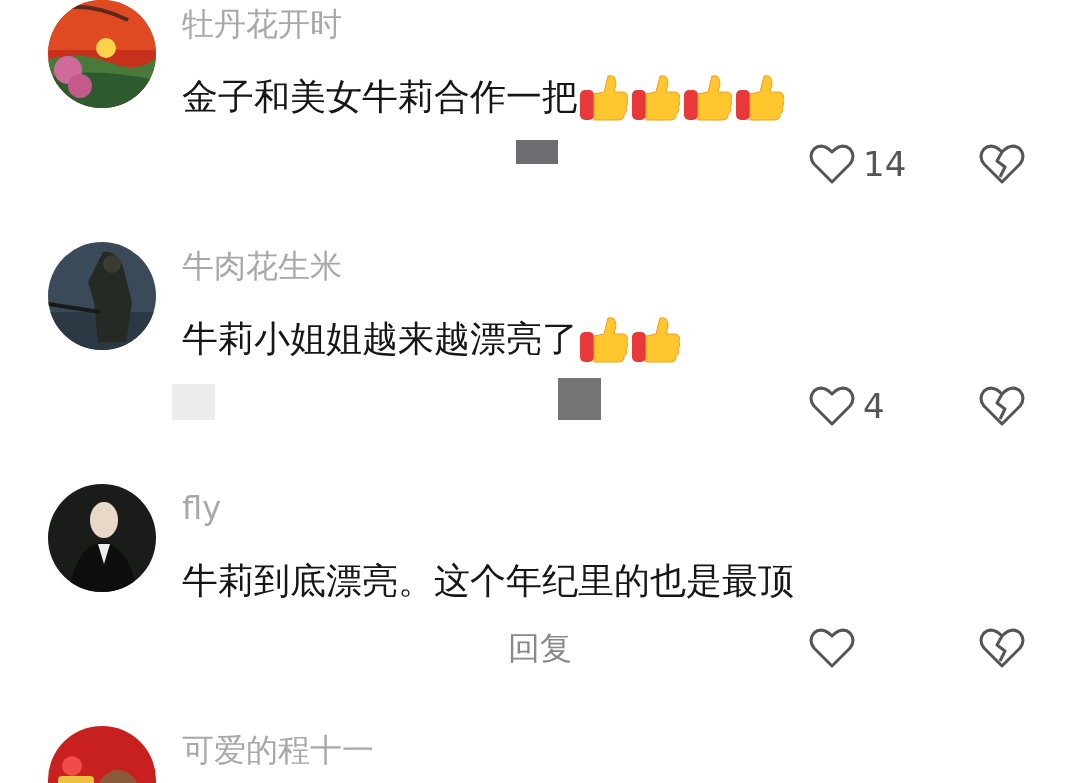 The width and height of the screenshot is (1080, 783). What do you see at coordinates (202, 508) in the screenshot?
I see `username: fly` at bounding box center [202, 508].